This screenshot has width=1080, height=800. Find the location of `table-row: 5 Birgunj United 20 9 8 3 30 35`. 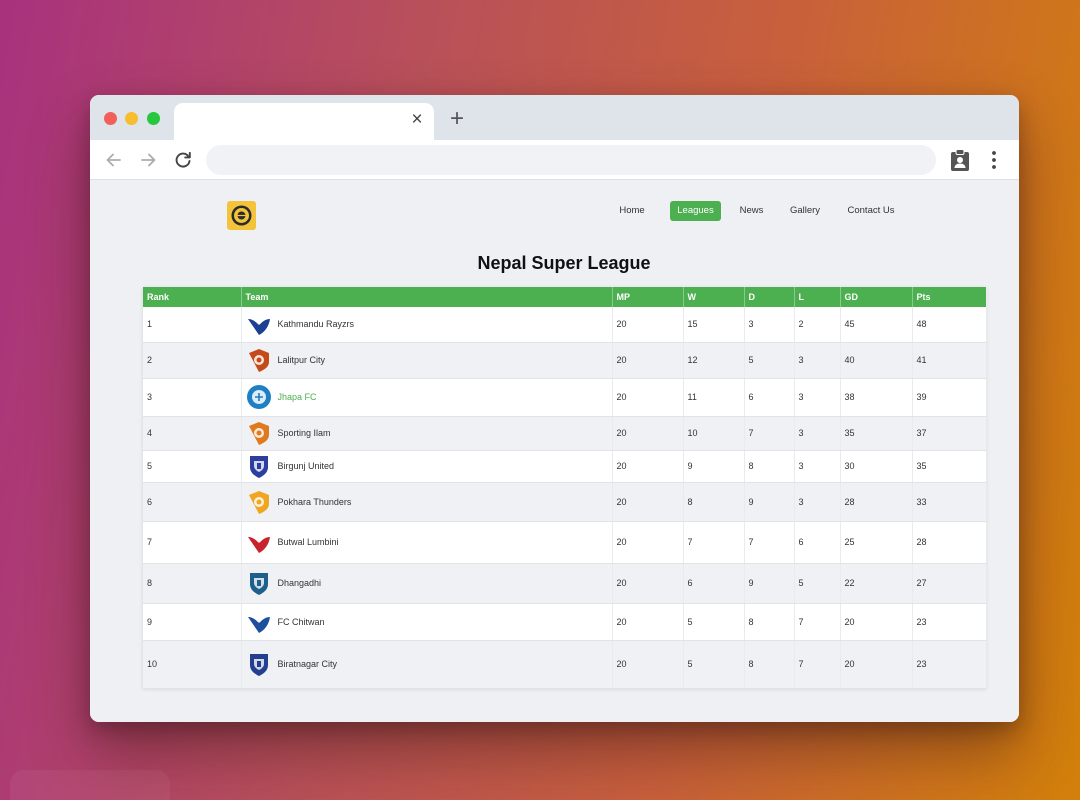

table-row: 5 Birgunj United 20 9 8 3 30 35 is located at coordinates (565, 466).